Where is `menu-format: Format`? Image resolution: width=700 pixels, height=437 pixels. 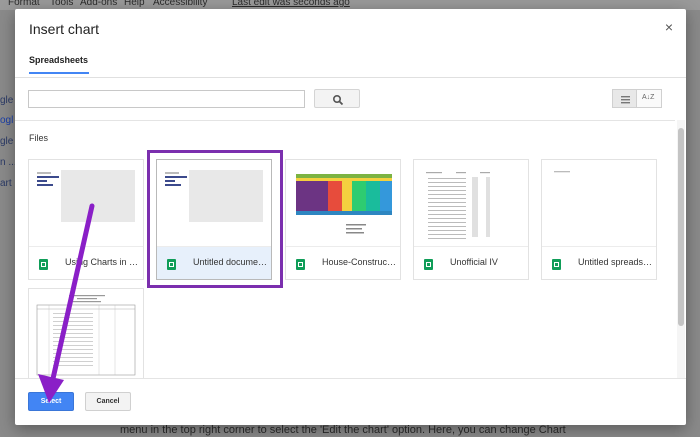
menu-format: Format is located at coordinates (24, 4).